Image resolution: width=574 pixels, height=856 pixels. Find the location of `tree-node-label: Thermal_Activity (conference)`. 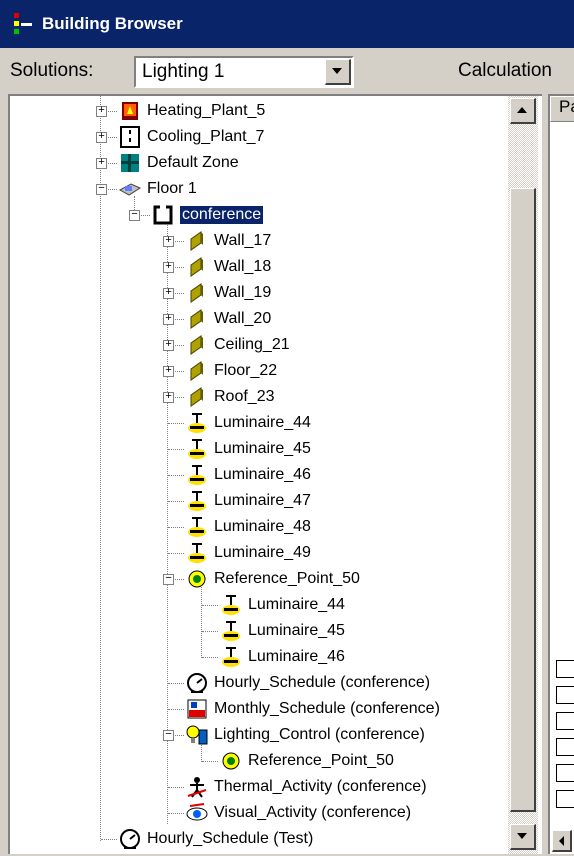

tree-node-label: Thermal_Activity (conference) is located at coordinates (320, 786).